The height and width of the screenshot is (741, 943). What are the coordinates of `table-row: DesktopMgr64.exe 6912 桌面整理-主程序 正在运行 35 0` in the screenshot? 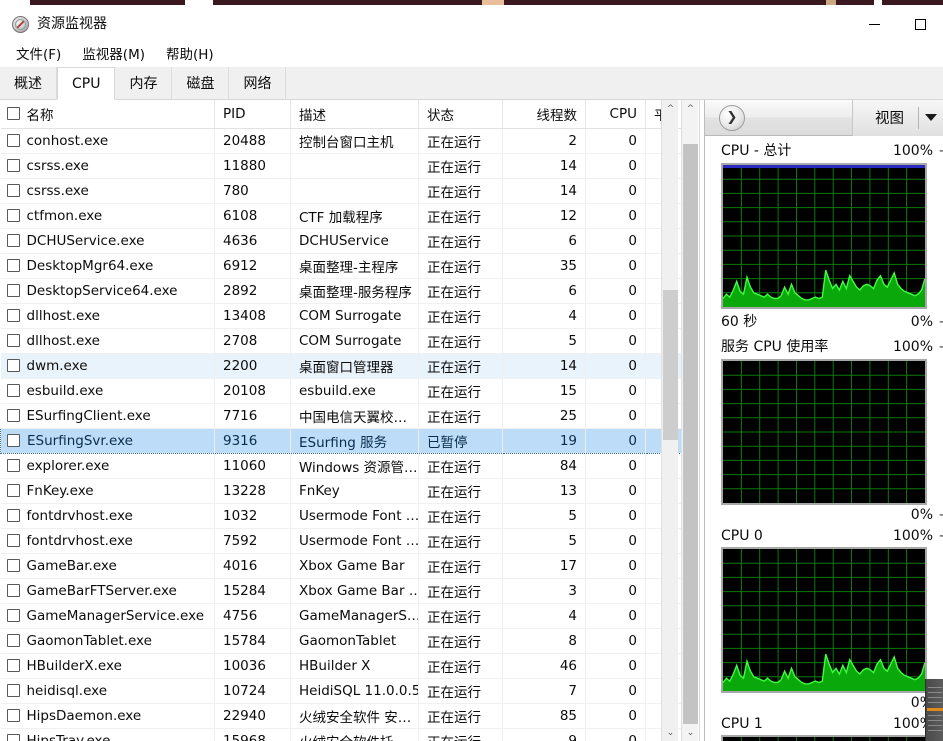 It's located at (341, 266).